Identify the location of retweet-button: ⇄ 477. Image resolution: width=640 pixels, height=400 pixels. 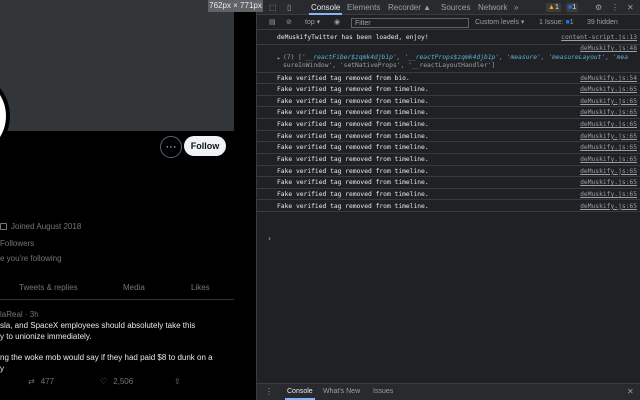
(41, 381).